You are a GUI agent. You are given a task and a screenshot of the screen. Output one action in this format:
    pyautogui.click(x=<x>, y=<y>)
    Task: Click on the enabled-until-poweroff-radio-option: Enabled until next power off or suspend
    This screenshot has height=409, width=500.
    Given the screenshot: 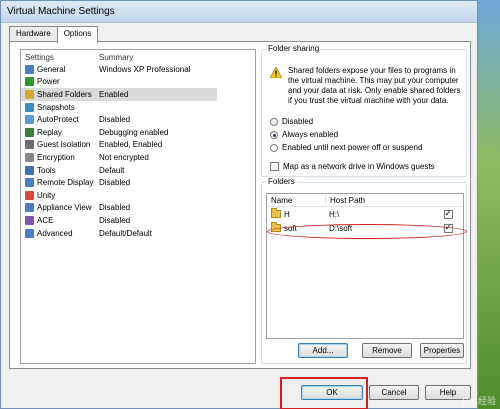 What is the action you would take?
    pyautogui.click(x=346, y=147)
    